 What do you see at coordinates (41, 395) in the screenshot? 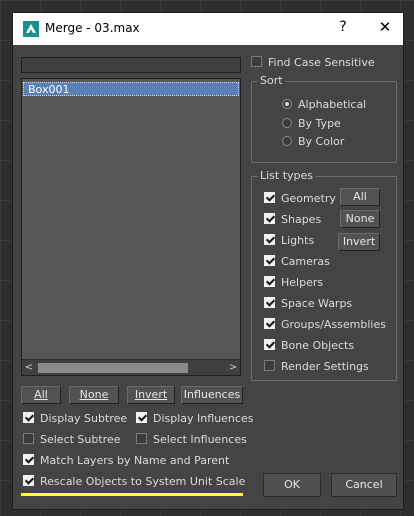
I see `select-all-button: All` at bounding box center [41, 395].